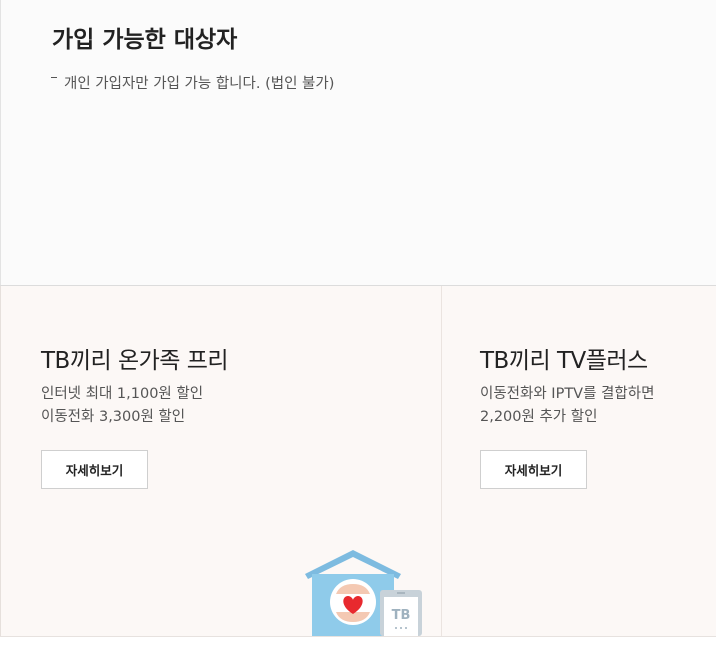 The image size is (716, 650). I want to click on card-desc-line2: 2,200원 추가 할인, so click(539, 417).